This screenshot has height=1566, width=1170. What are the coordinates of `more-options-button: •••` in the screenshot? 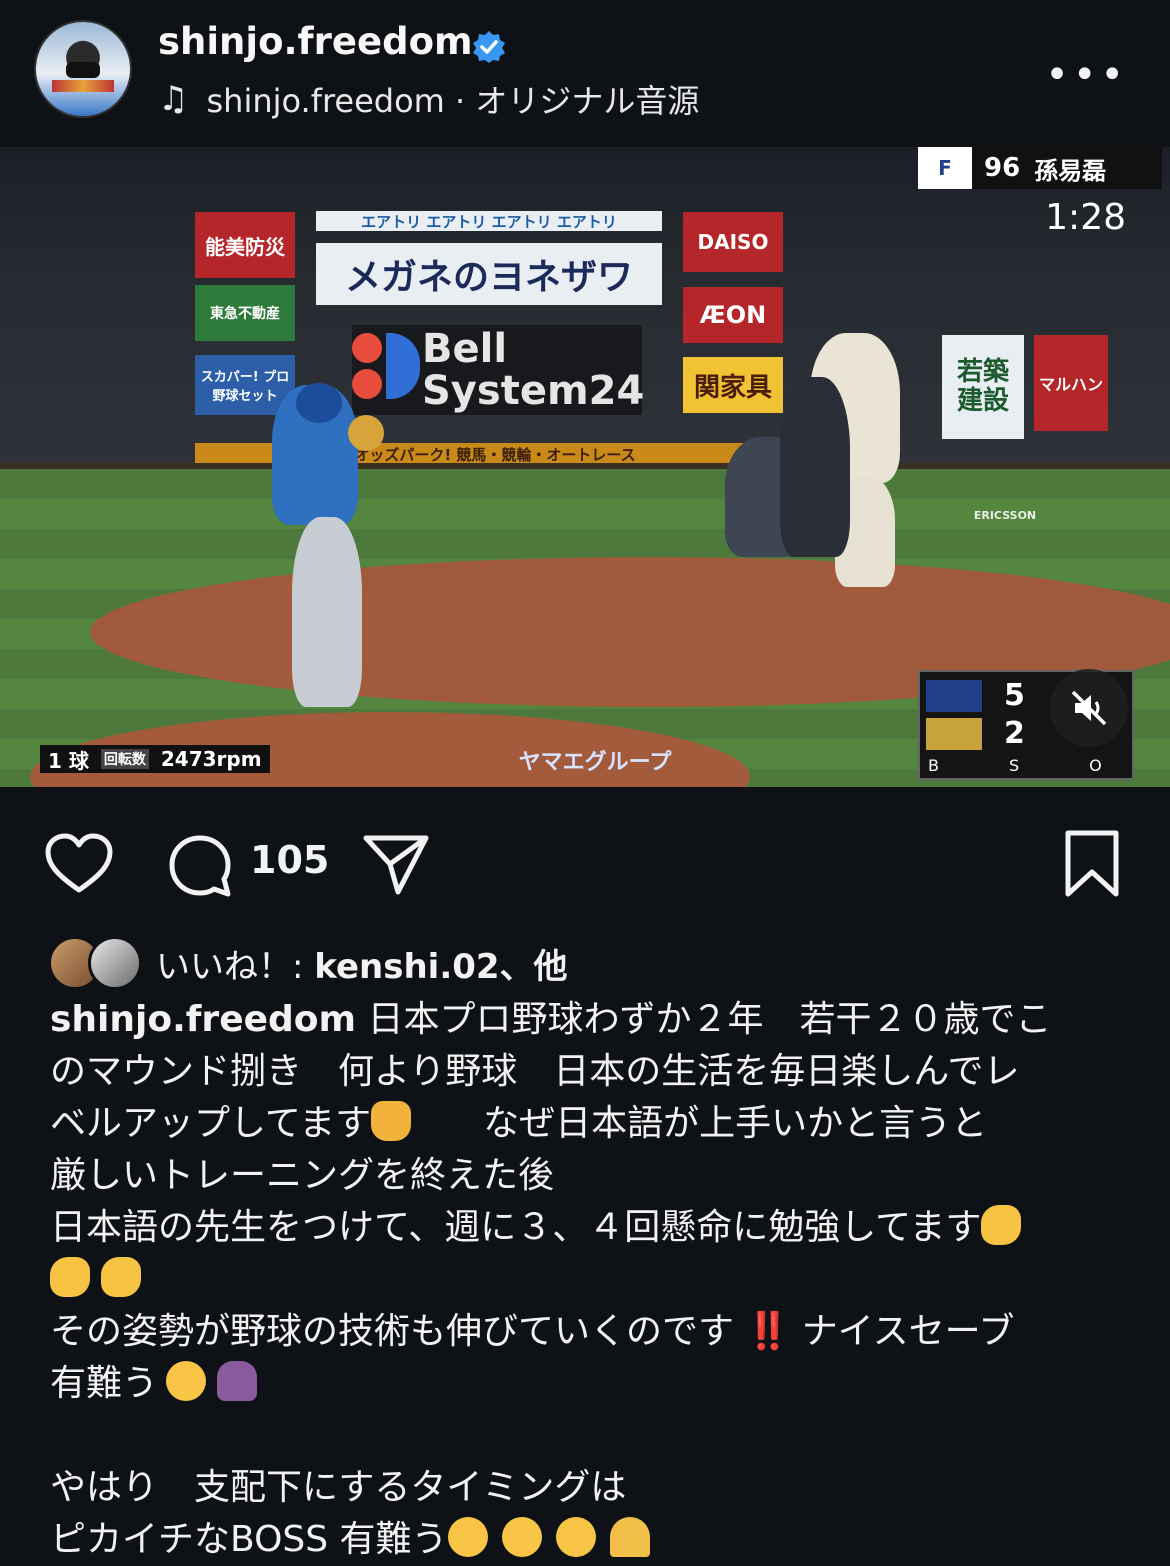 It's located at (1086, 75).